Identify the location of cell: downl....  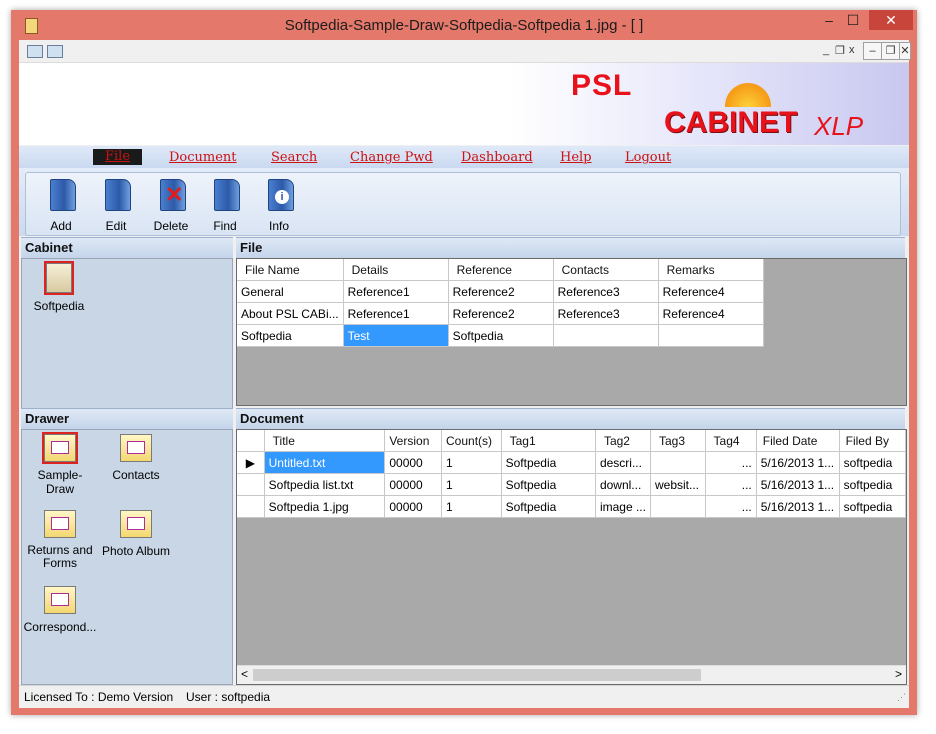
(623, 484).